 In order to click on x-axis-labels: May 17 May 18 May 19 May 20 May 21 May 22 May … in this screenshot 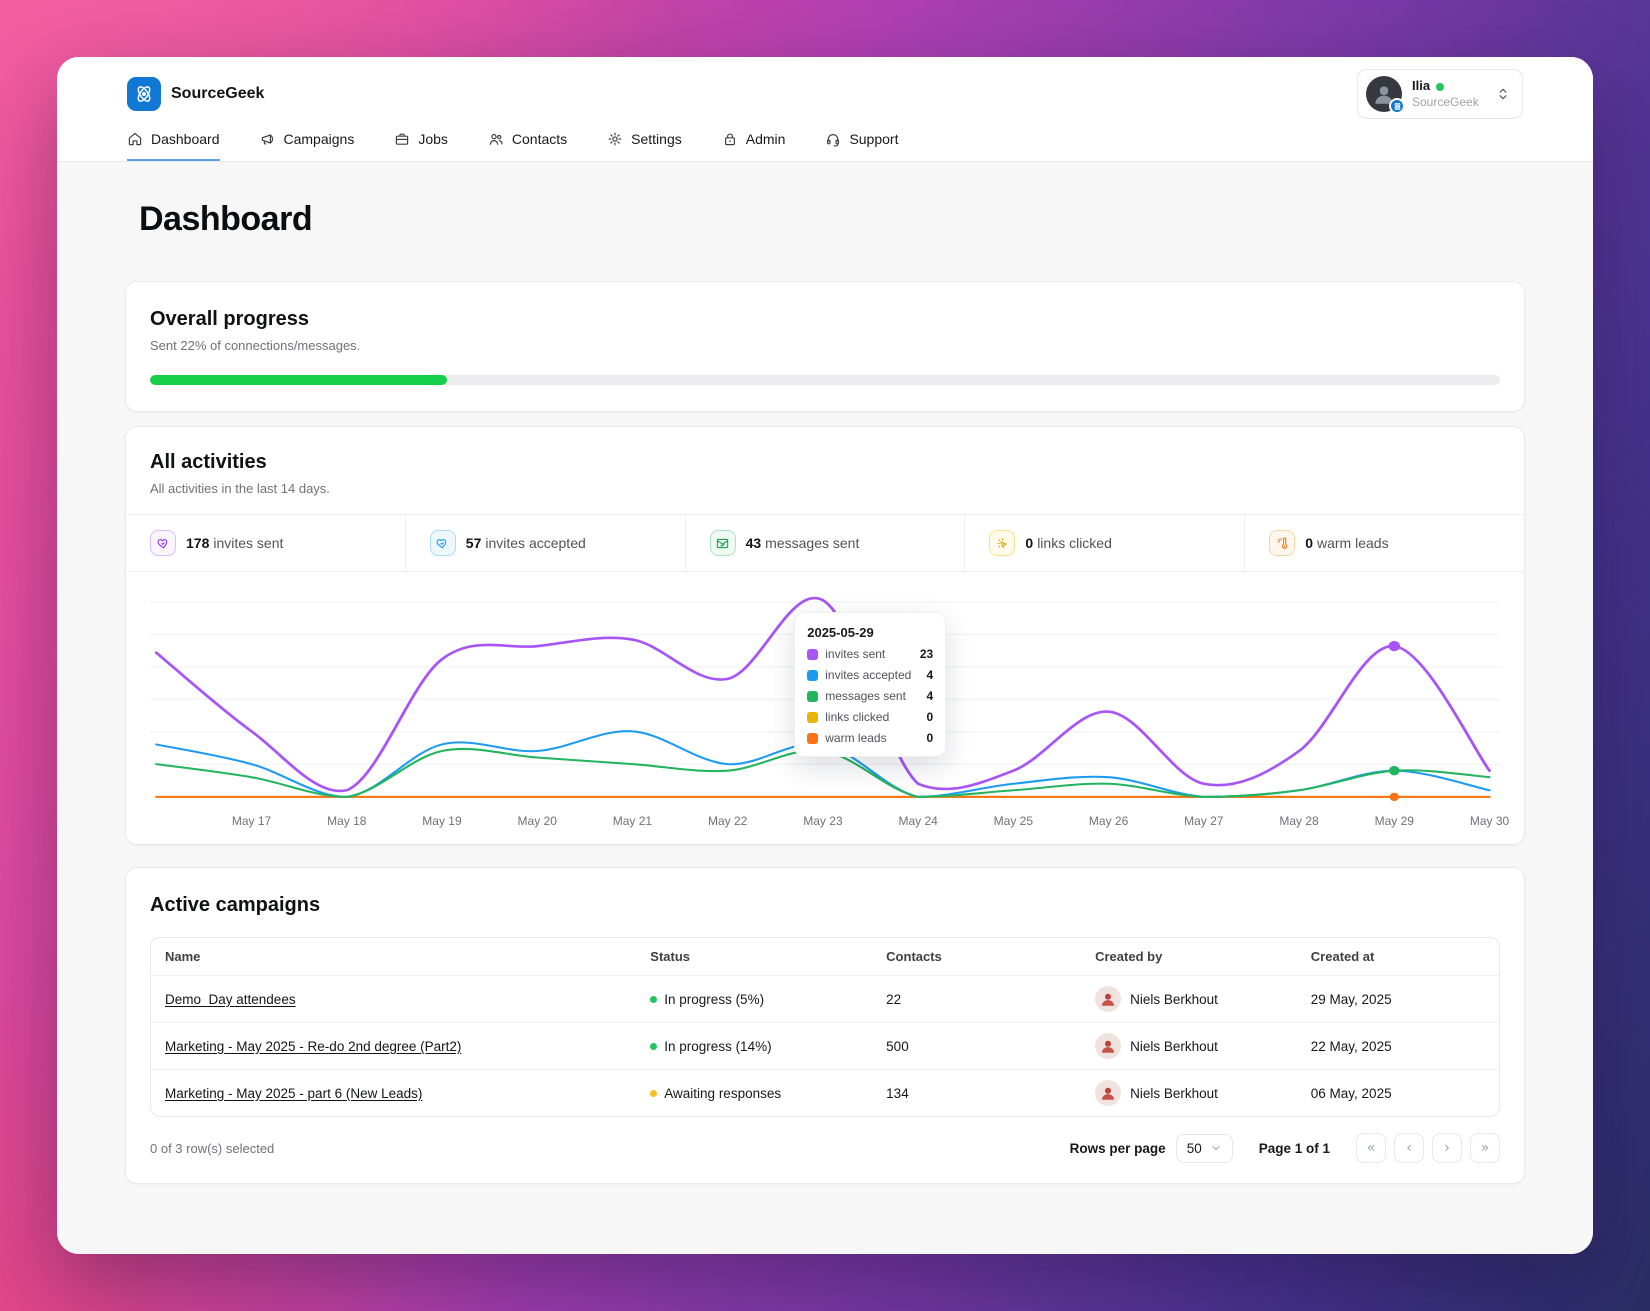, I will do `click(829, 823)`.